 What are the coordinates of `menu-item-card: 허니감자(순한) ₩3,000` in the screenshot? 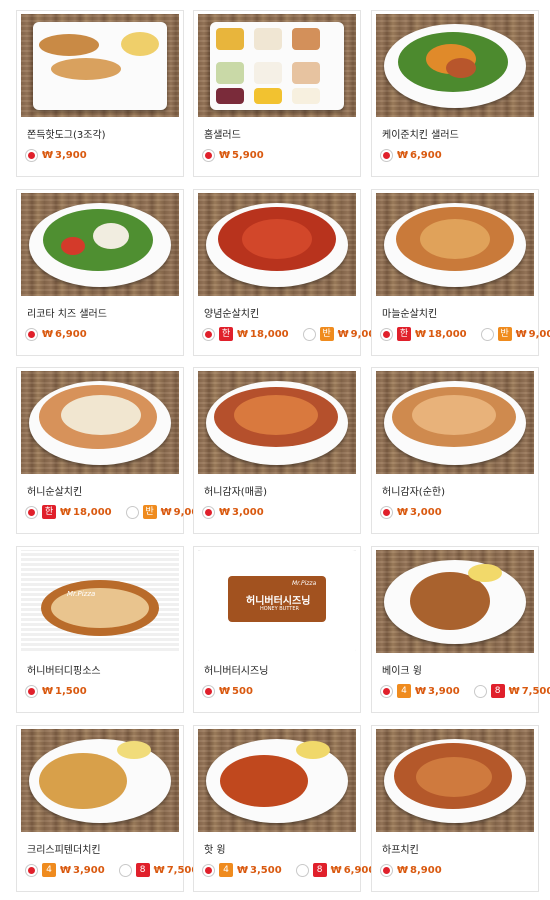 It's located at (455, 450).